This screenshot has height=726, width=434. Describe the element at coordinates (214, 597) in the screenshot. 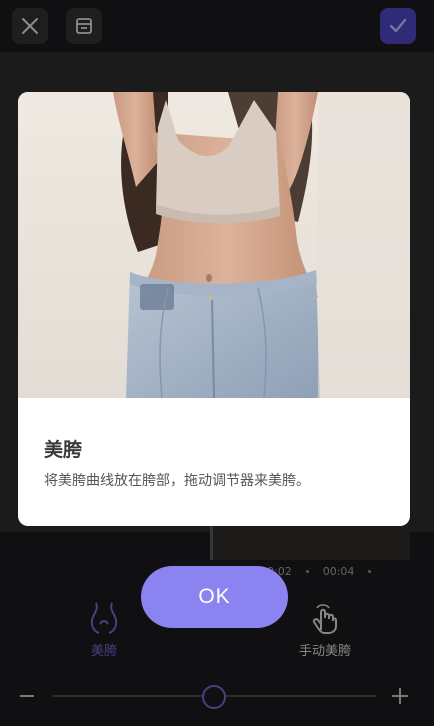

I see `ok-button: OK` at that location.